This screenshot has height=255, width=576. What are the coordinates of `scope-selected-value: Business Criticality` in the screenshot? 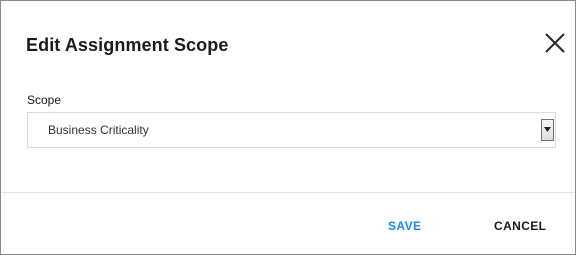 It's located at (98, 130).